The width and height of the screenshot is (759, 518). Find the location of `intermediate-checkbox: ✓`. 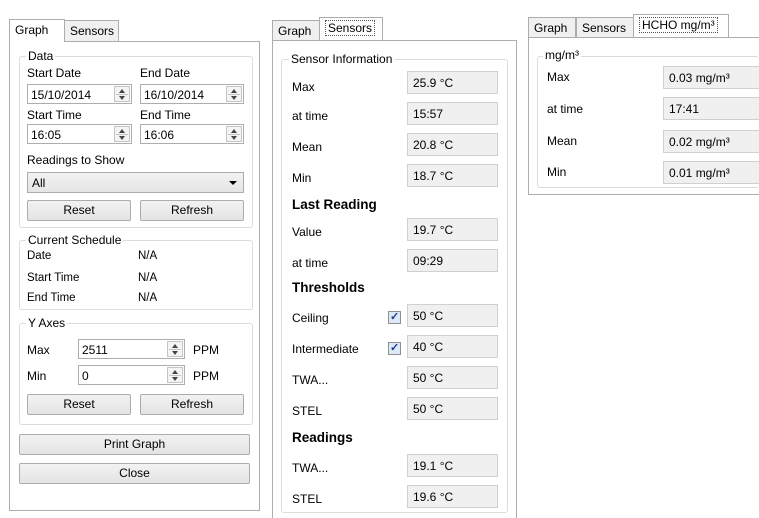

intermediate-checkbox: ✓ is located at coordinates (394, 348).